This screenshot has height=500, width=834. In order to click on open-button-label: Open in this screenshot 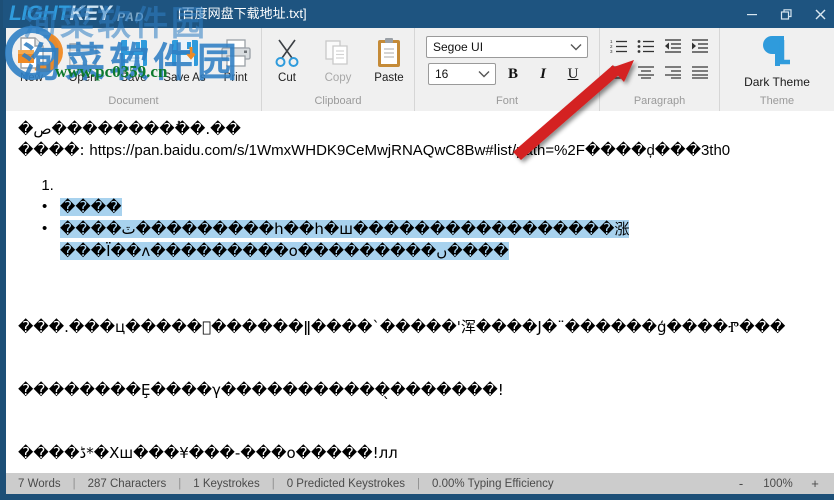, I will do `click(82, 78)`.